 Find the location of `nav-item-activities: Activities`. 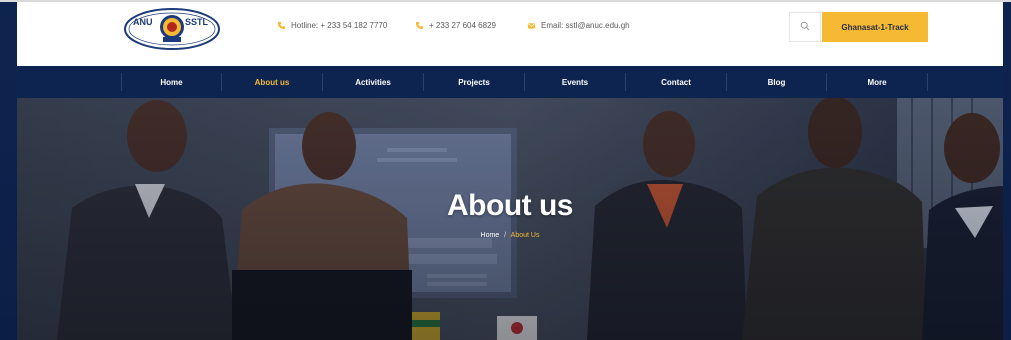

nav-item-activities: Activities is located at coordinates (373, 82).